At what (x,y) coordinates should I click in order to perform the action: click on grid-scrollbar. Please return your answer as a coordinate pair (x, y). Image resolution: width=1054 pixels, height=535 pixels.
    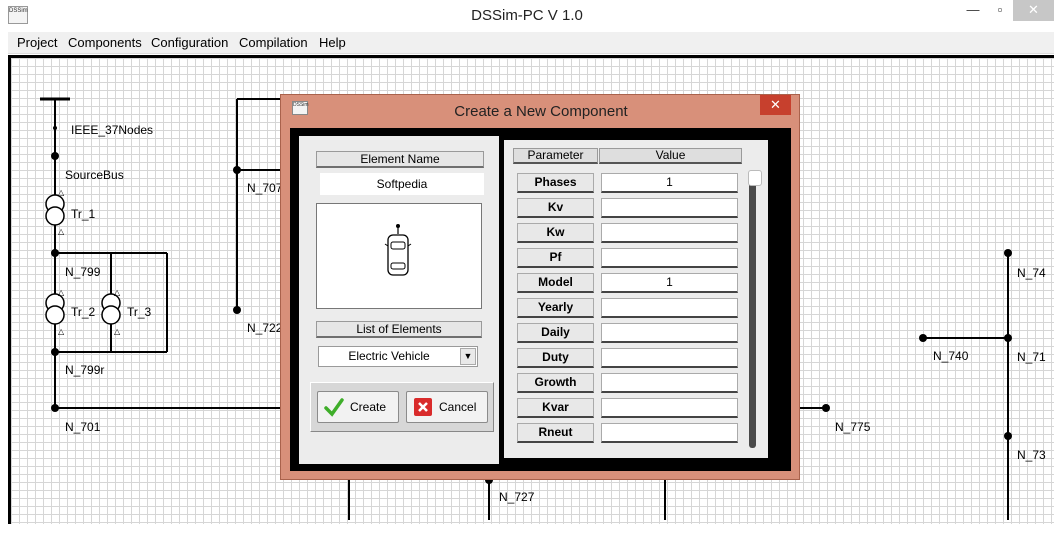
    Looking at the image, I should click on (752, 309).